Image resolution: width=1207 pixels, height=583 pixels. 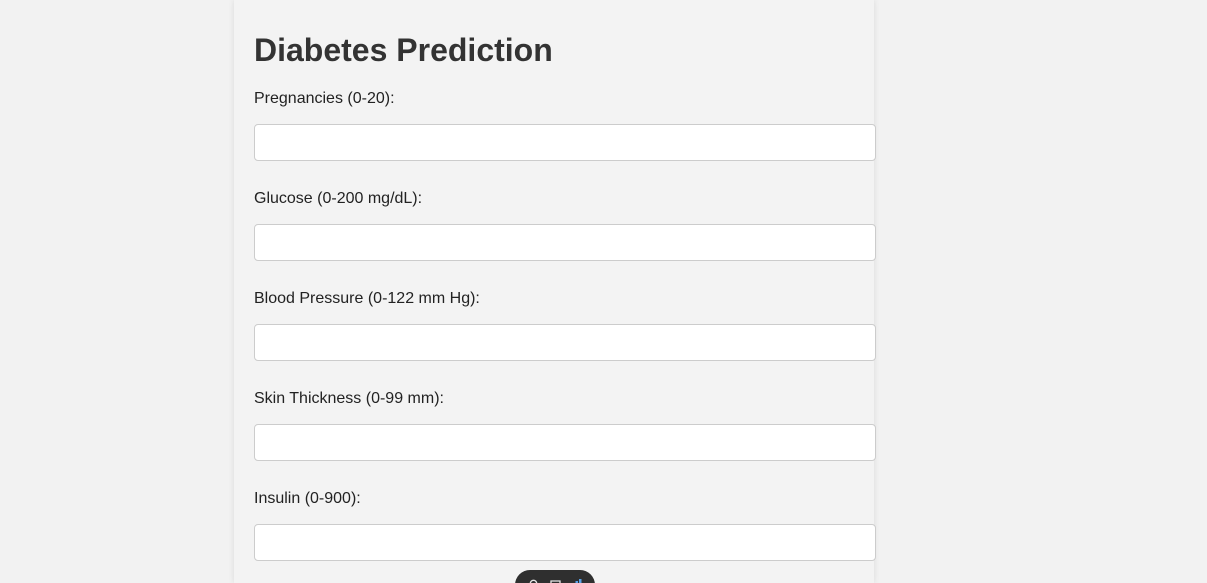 I want to click on insulin-input, so click(x=565, y=542).